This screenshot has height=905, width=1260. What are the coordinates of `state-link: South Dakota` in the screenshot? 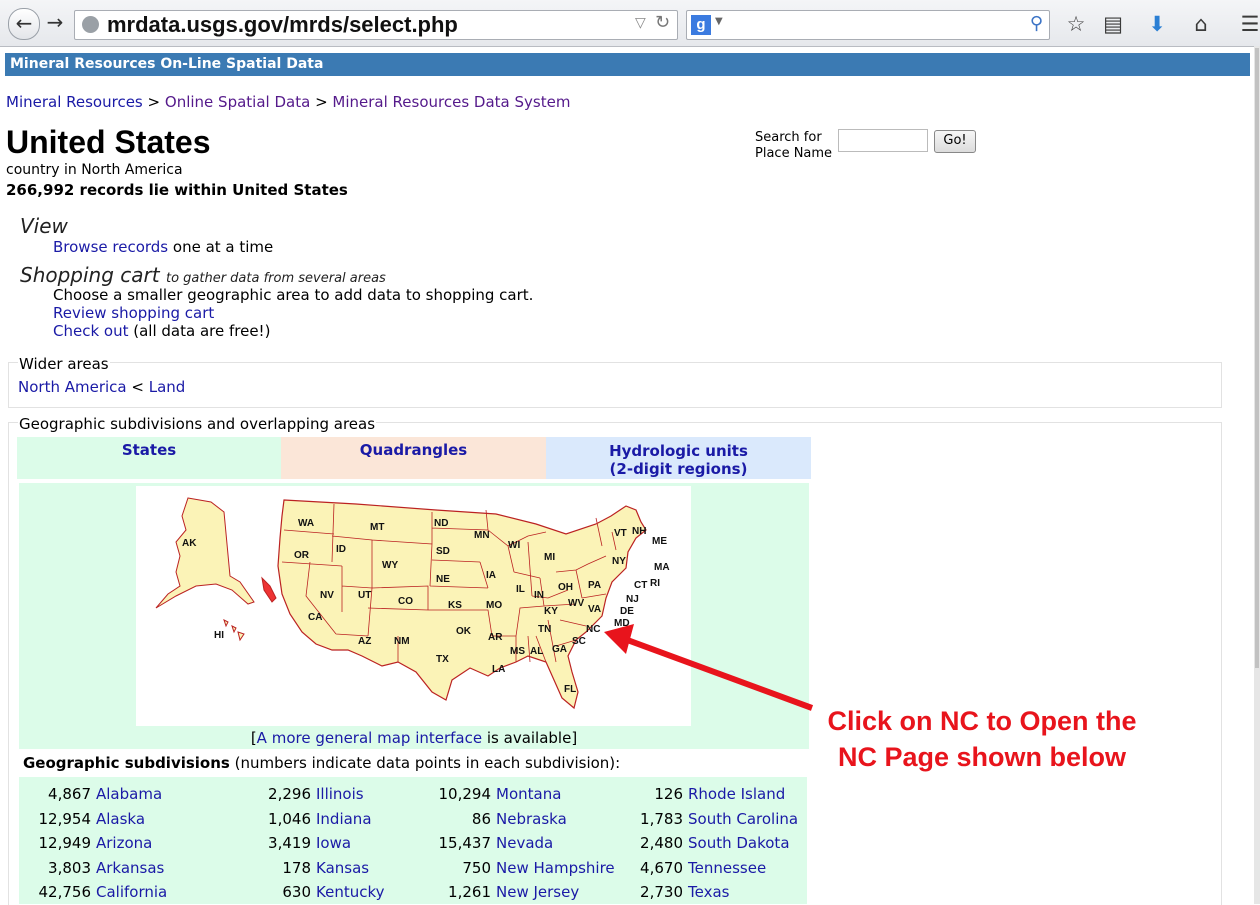 It's located at (739, 843).